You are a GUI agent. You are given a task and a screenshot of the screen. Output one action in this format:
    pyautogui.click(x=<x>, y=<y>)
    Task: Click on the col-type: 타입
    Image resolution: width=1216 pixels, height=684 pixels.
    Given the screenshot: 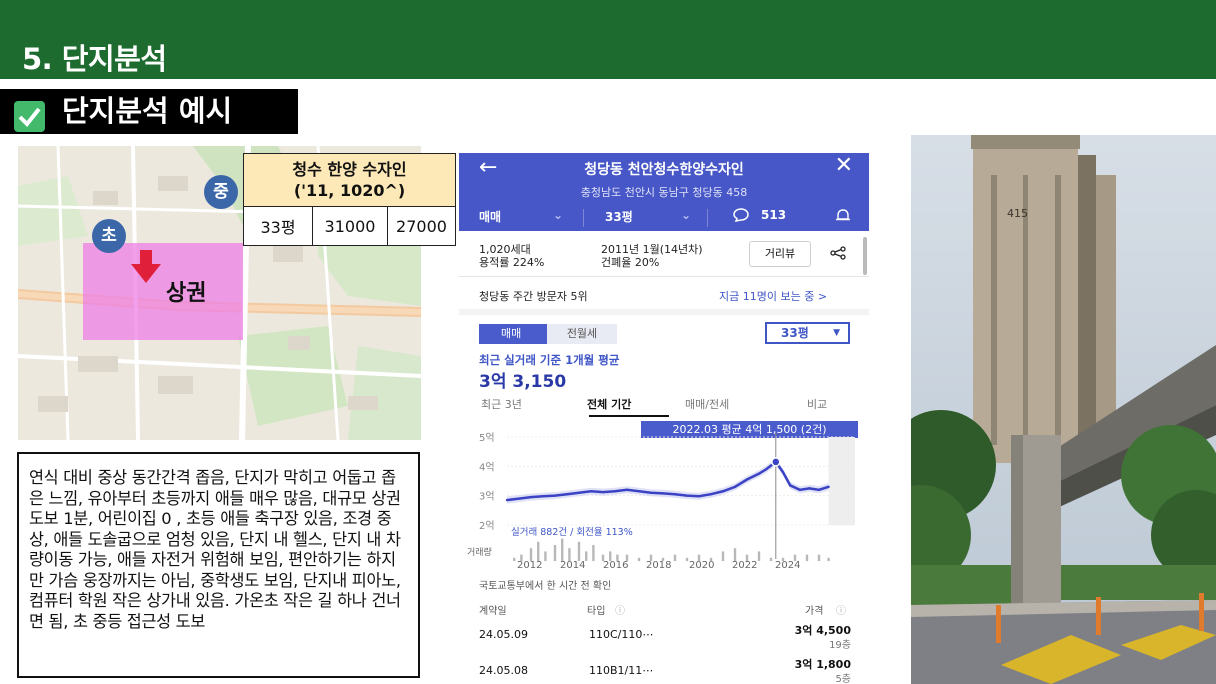 What is the action you would take?
    pyautogui.click(x=596, y=611)
    